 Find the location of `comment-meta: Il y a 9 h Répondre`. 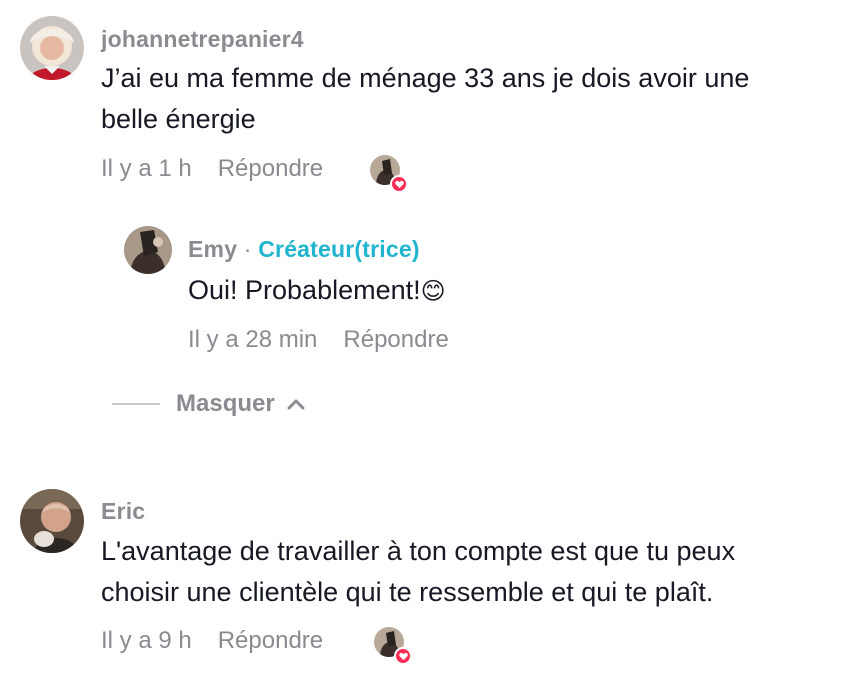

comment-meta: Il y a 9 h Répondre is located at coordinates (212, 641).